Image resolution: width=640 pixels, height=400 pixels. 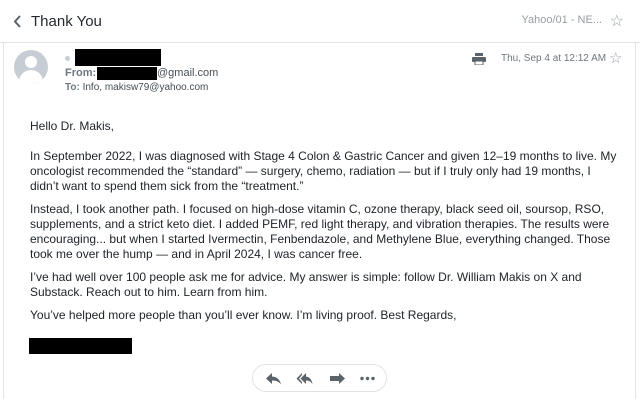 I want to click on redacted-sender-name, so click(x=118, y=57).